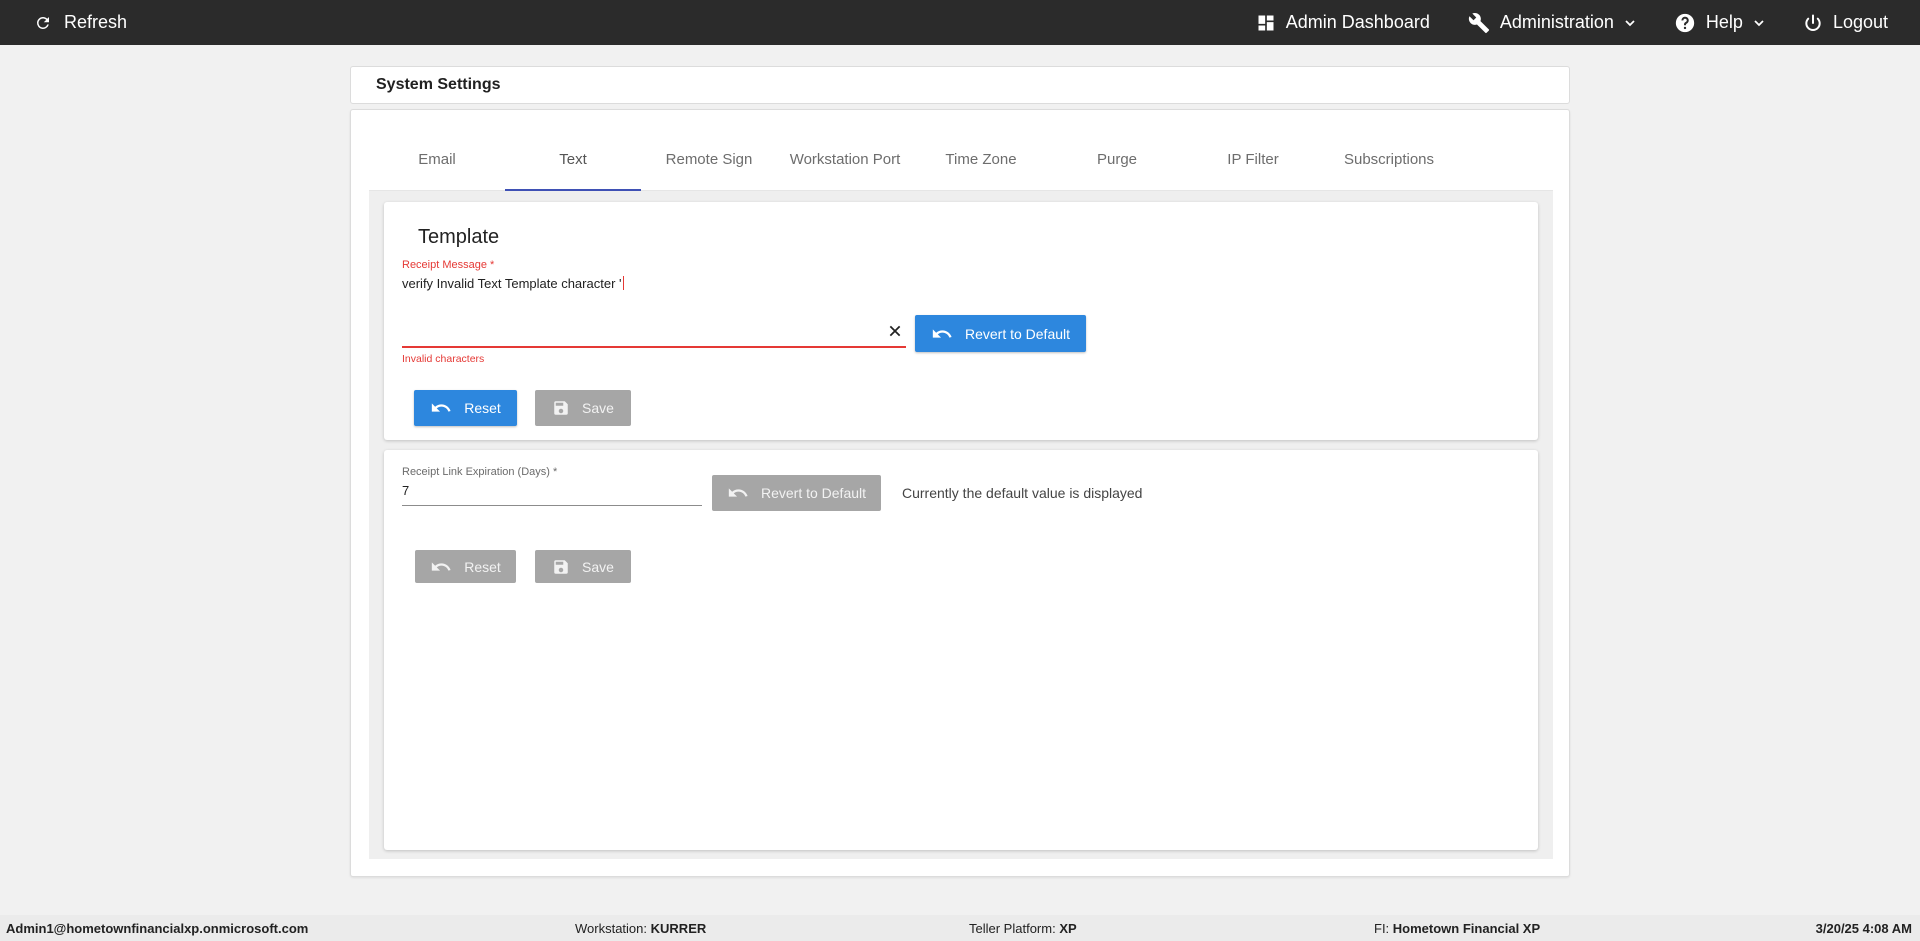 The width and height of the screenshot is (1920, 941). I want to click on admin-dashboard-link: Admin Dashboard, so click(1343, 22).